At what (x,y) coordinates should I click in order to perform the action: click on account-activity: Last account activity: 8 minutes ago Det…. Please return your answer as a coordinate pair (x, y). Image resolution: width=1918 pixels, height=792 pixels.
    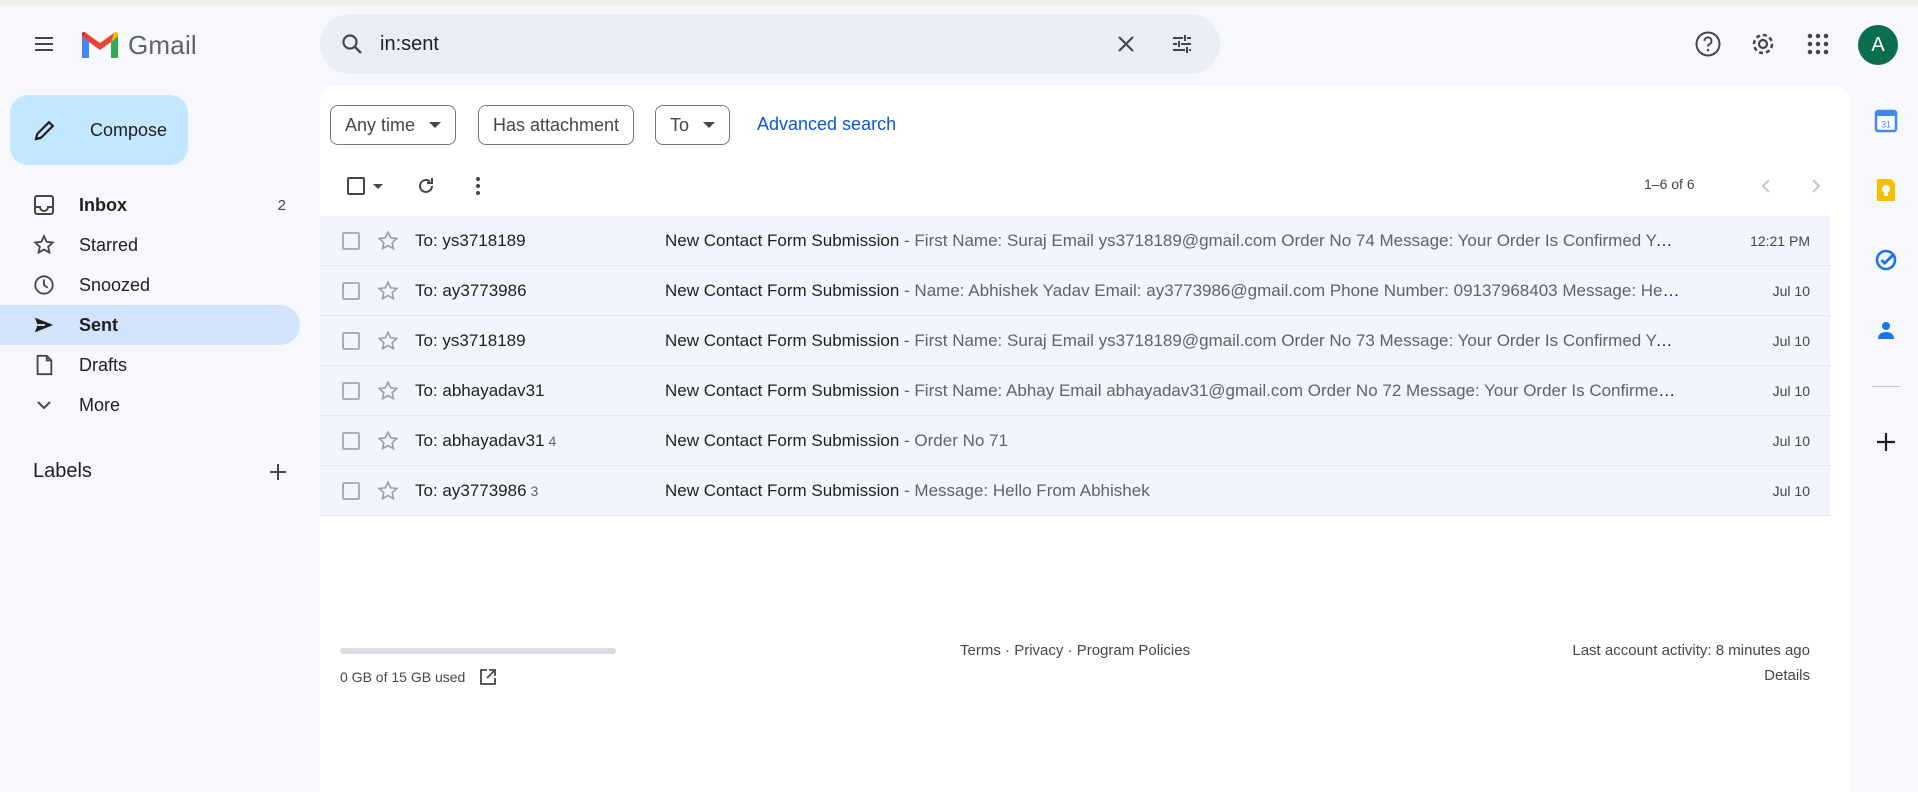
    Looking at the image, I should click on (1691, 663).